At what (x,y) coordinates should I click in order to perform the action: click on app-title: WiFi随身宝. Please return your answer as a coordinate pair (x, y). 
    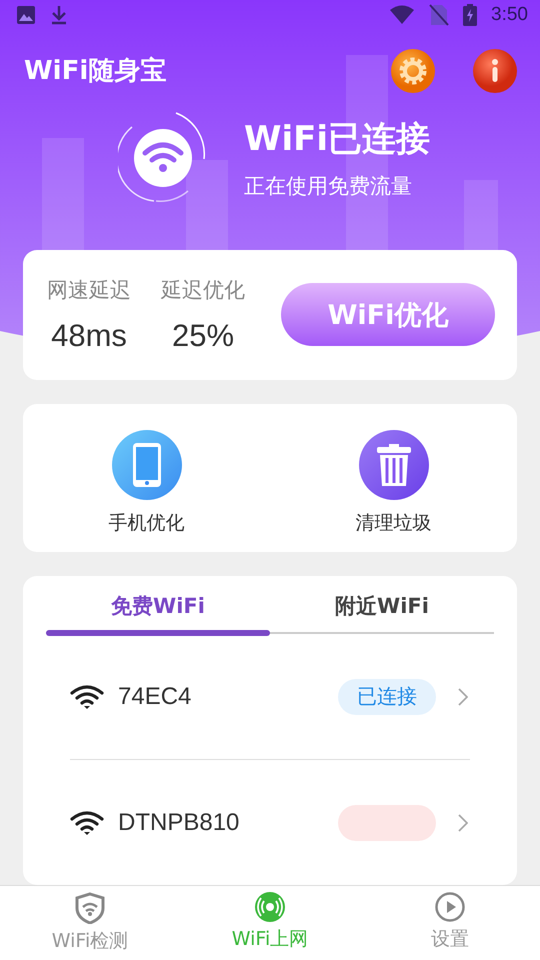
    Looking at the image, I should click on (95, 71).